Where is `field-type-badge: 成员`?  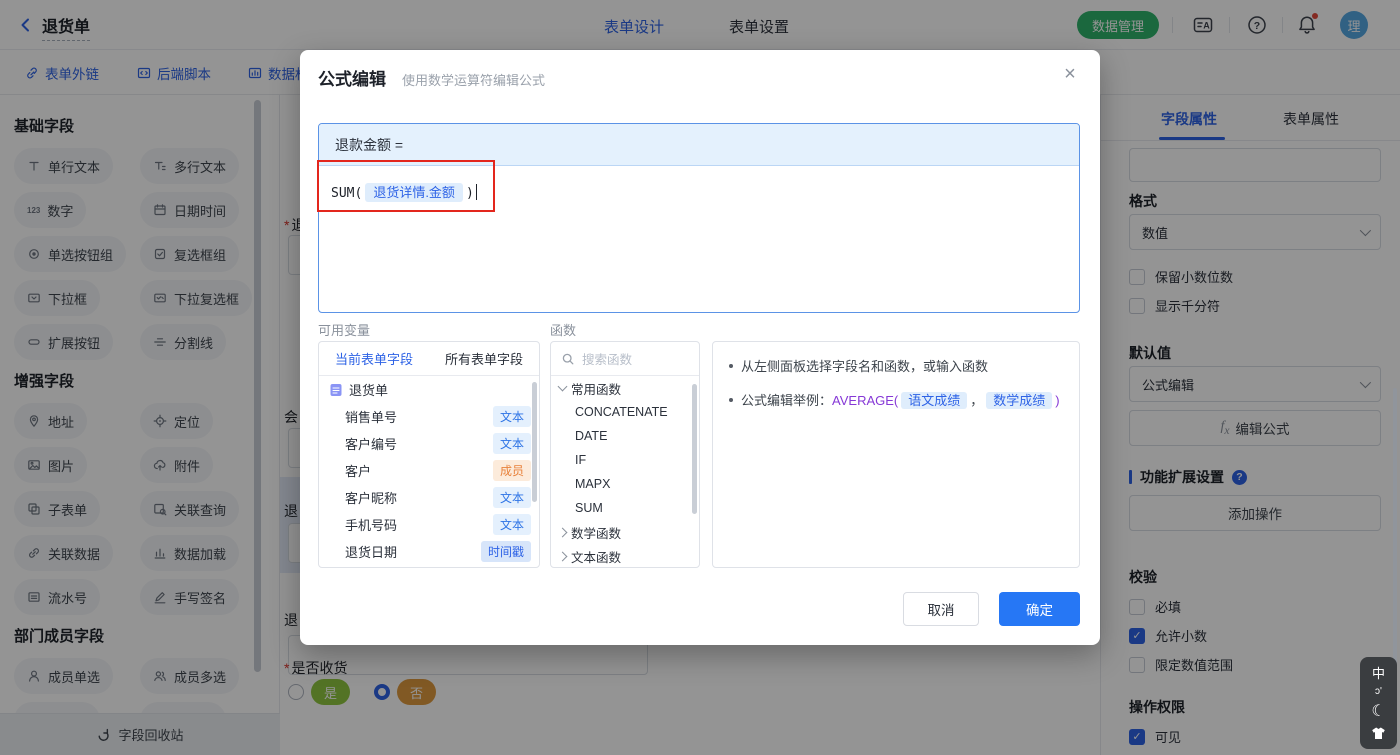
field-type-badge: 成员 is located at coordinates (511, 470).